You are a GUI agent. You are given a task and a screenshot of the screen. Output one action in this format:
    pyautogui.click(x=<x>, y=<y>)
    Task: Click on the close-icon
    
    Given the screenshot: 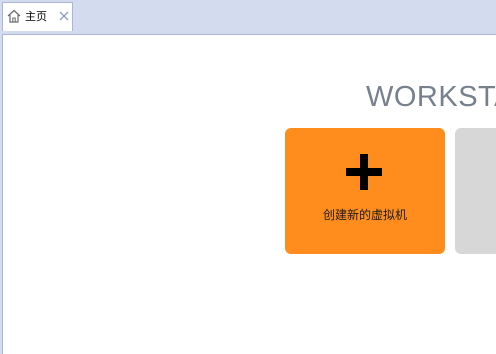 What is the action you would take?
    pyautogui.click(x=64, y=16)
    